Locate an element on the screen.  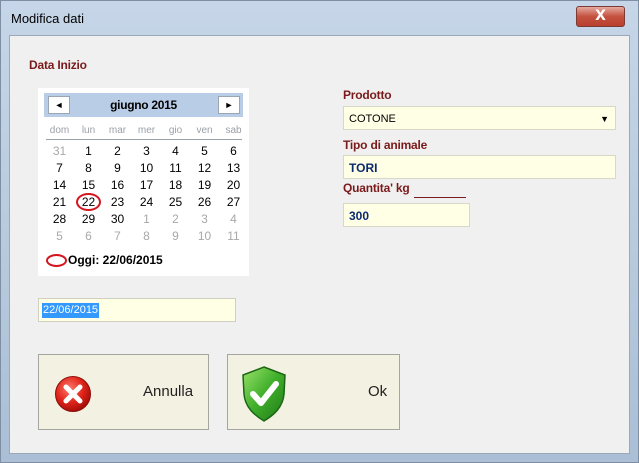
calendar-day: 23 is located at coordinates (117, 202).